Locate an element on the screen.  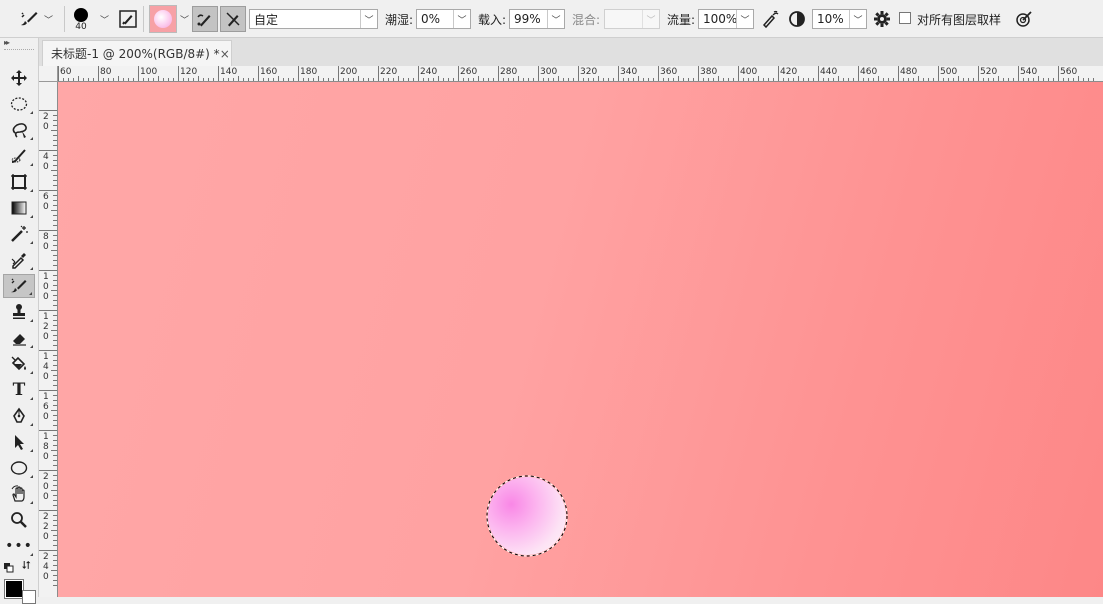
brush-angle-button is located at coordinates (797, 19).